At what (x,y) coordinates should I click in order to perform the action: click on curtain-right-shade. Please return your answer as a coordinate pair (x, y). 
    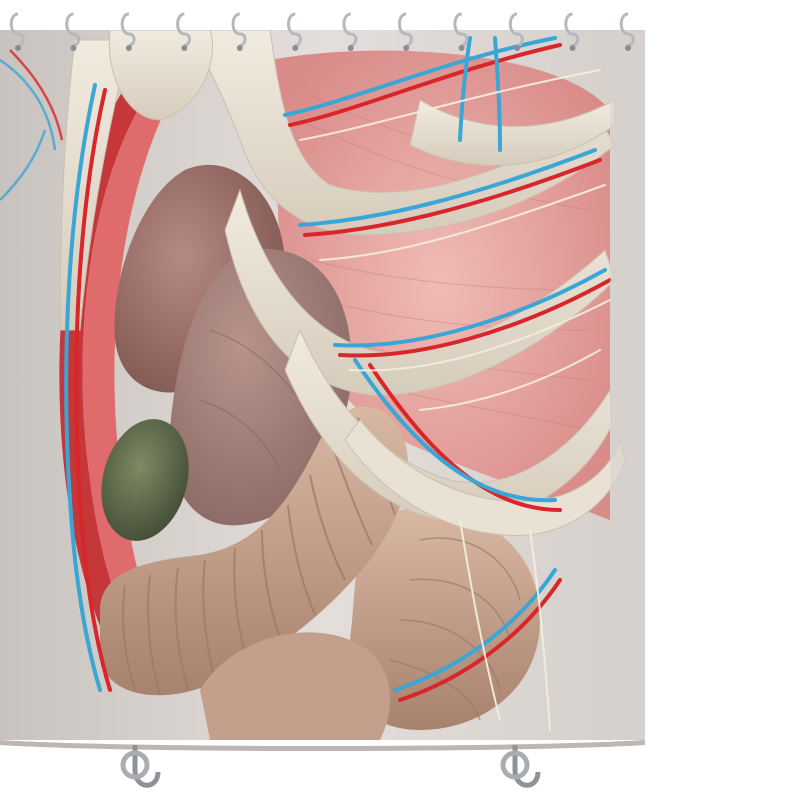
    Looking at the image, I should click on (627, 385).